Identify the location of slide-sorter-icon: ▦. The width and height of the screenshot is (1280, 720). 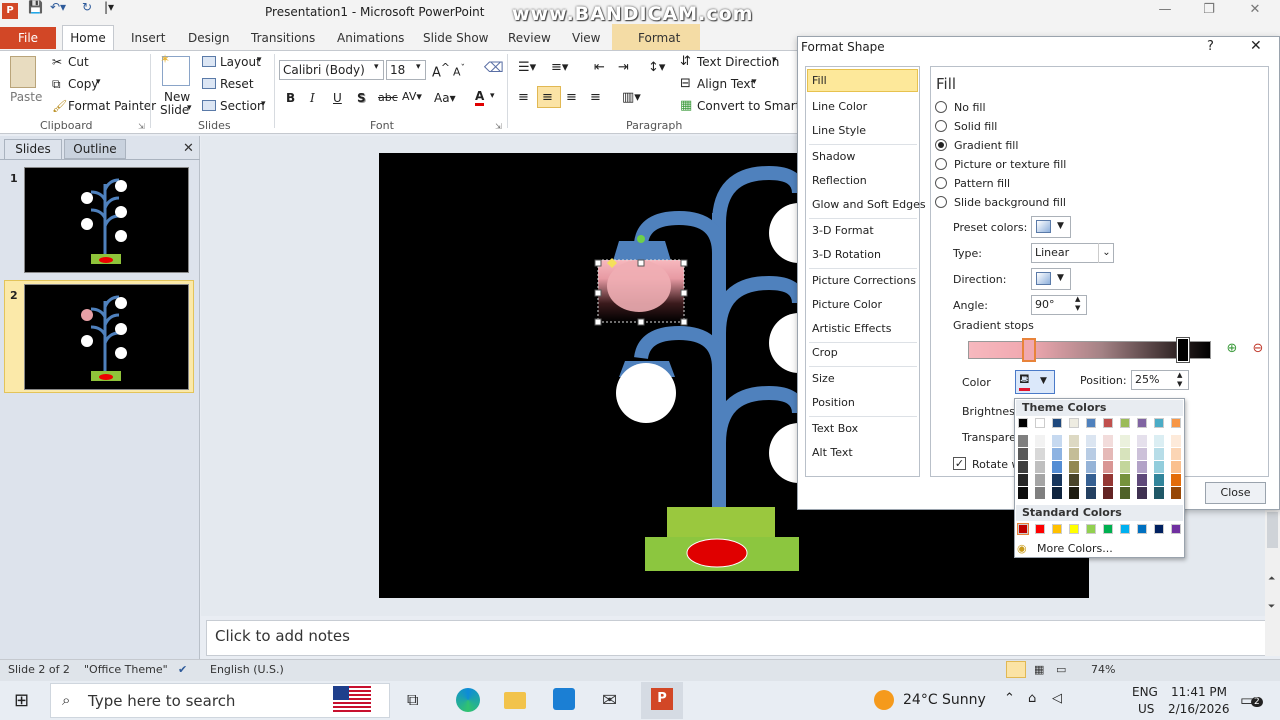
(1039, 669).